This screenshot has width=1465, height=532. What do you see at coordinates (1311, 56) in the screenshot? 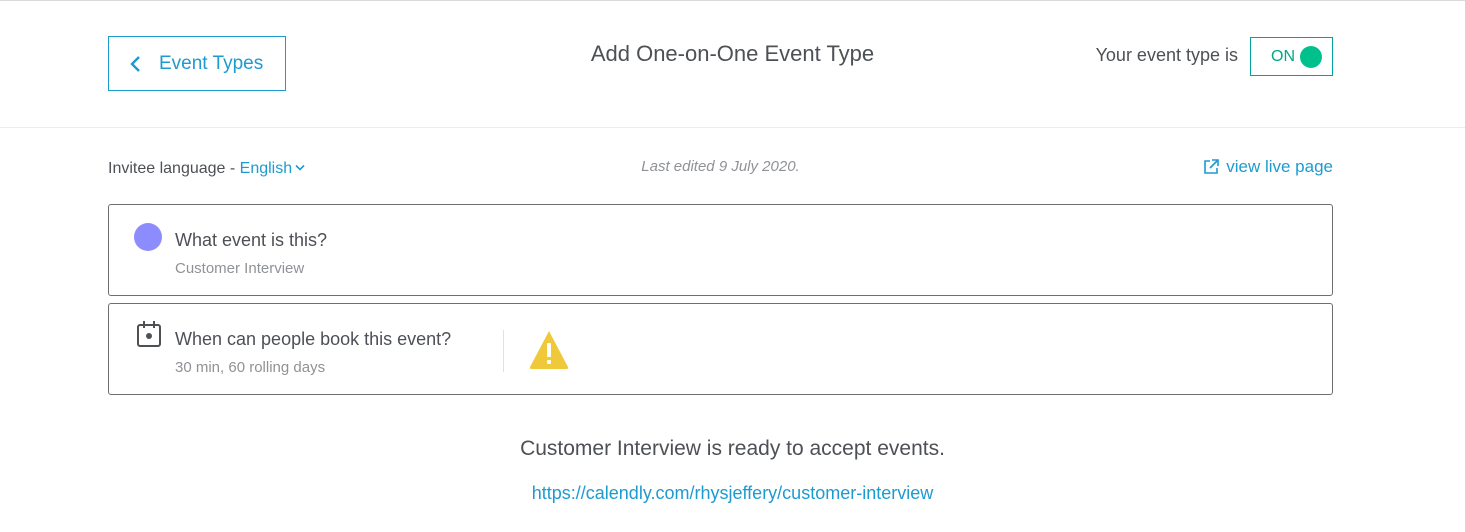
I see `toggle-knob` at bounding box center [1311, 56].